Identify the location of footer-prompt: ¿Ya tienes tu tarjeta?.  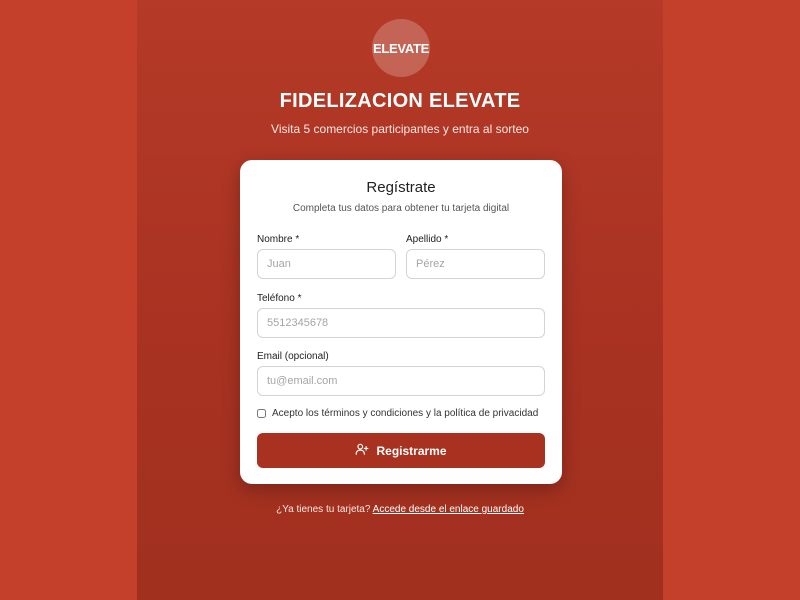
(323, 509).